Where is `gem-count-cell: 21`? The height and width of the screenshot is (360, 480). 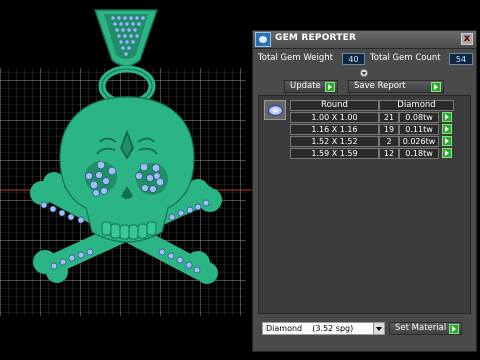 gem-count-cell: 21 is located at coordinates (389, 117).